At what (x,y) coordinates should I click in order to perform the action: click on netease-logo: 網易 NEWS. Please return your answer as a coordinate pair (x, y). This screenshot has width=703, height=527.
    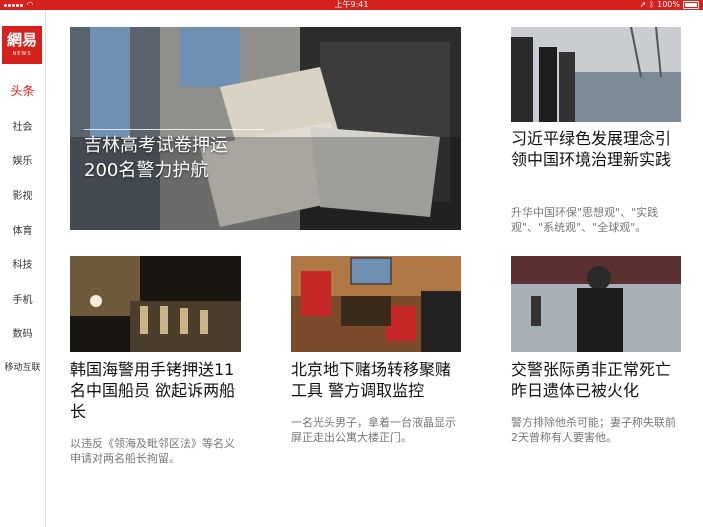
    Looking at the image, I should click on (22, 45).